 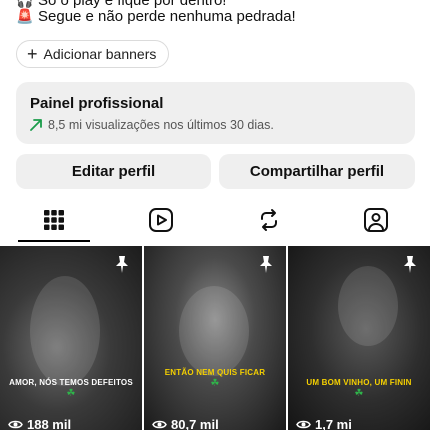 I want to click on post-thumbnail: UM BOM VINHO, UM FININ ☘ 1,7 mi, so click(x=359, y=338).